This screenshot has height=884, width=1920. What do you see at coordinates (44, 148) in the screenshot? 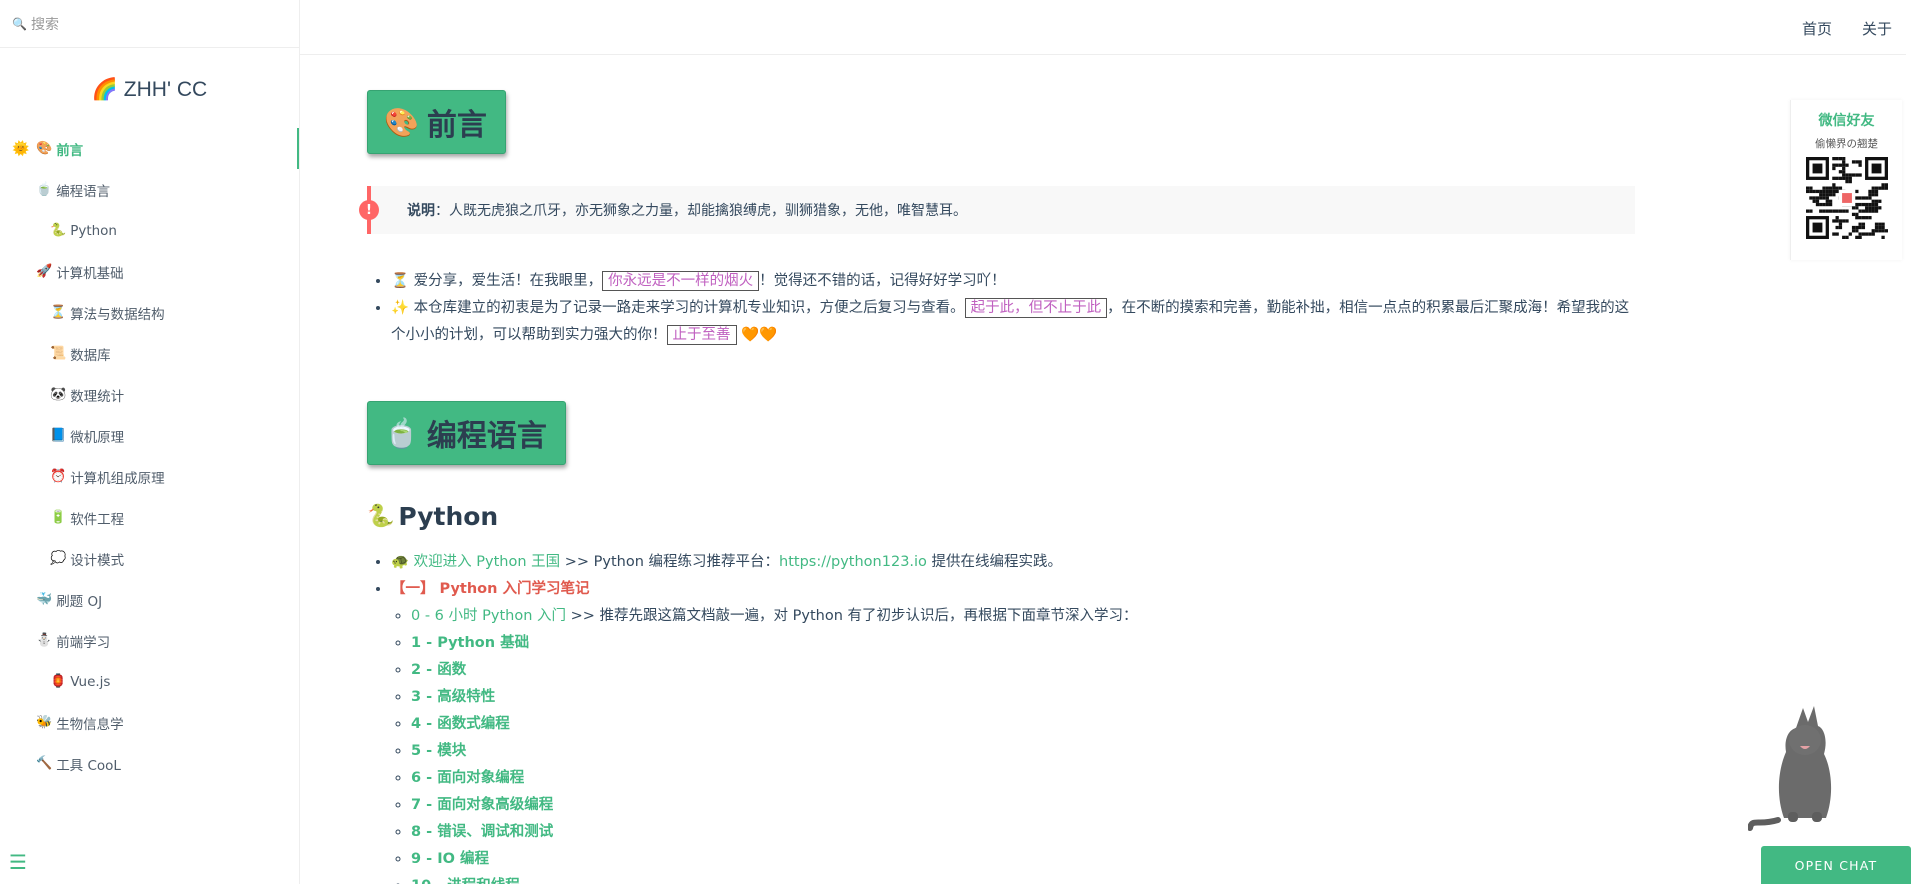
I see `sidebar-item-emoji: 🎨` at bounding box center [44, 148].